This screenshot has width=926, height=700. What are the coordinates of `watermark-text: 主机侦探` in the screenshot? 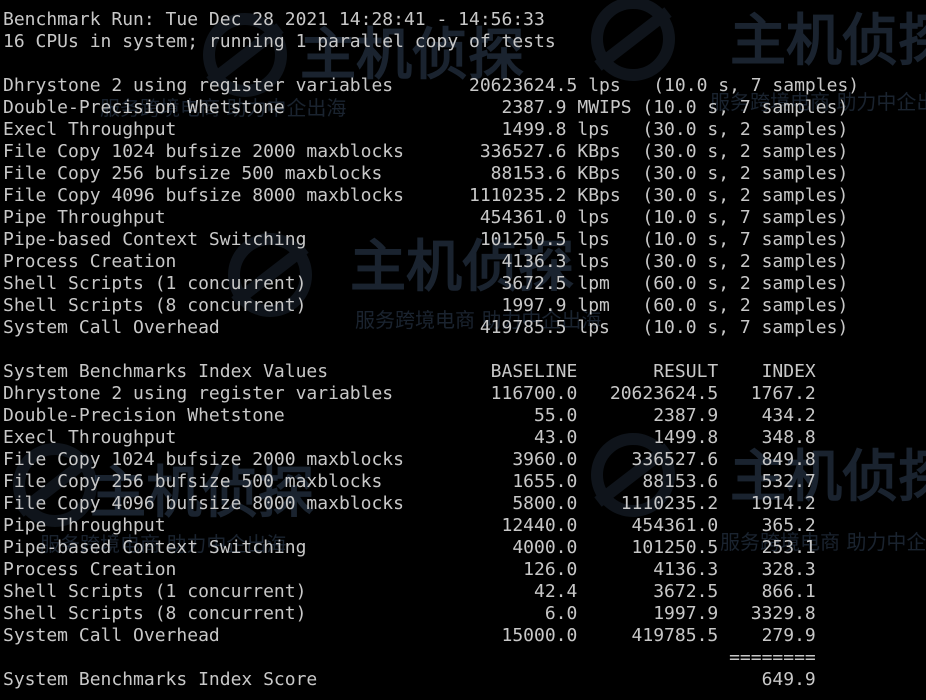 It's located at (828, 41).